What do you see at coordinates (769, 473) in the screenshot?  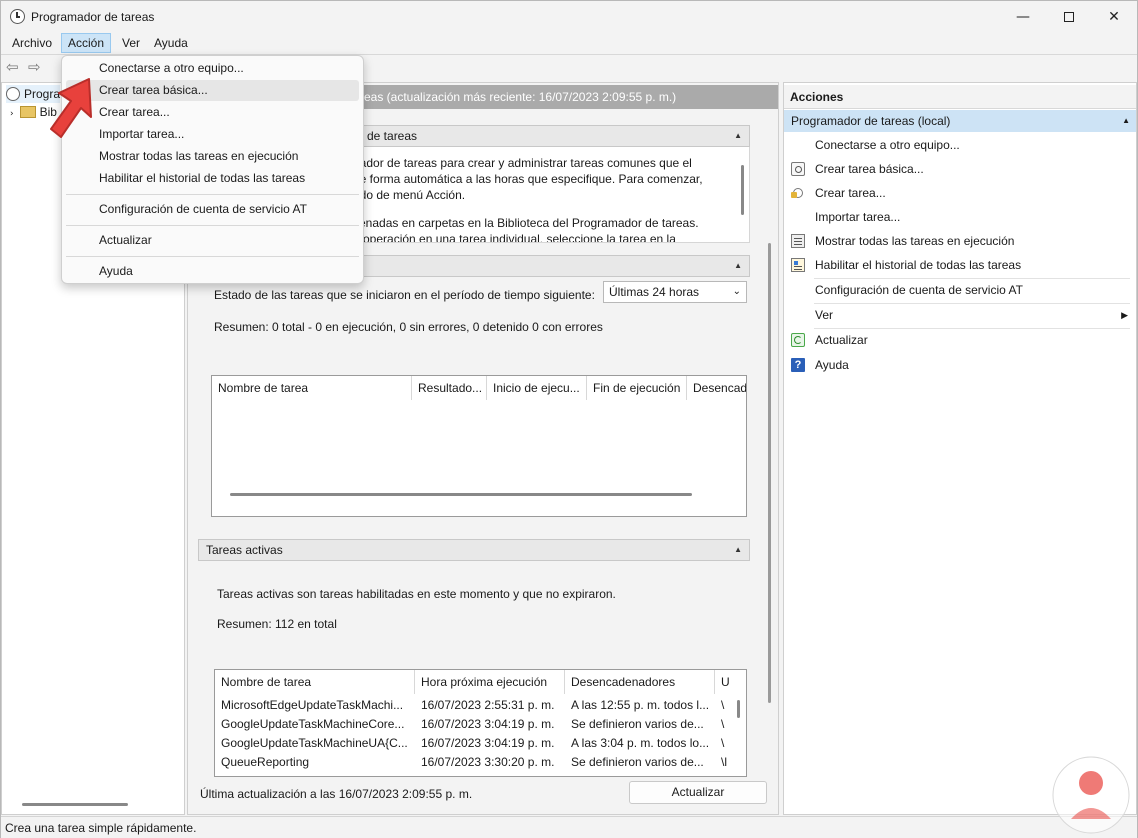 I see `summary-vscrollbar` at bounding box center [769, 473].